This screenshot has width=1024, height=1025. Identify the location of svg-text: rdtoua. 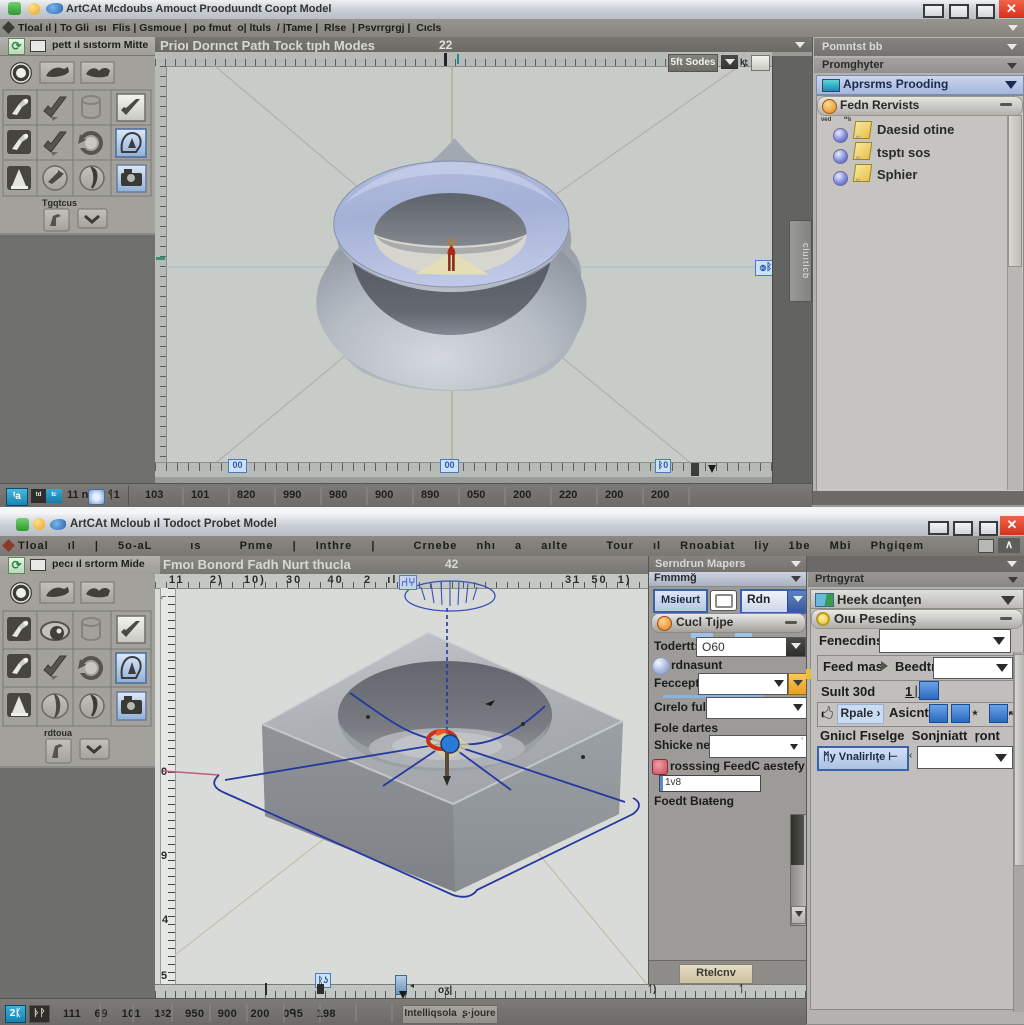
(58, 733).